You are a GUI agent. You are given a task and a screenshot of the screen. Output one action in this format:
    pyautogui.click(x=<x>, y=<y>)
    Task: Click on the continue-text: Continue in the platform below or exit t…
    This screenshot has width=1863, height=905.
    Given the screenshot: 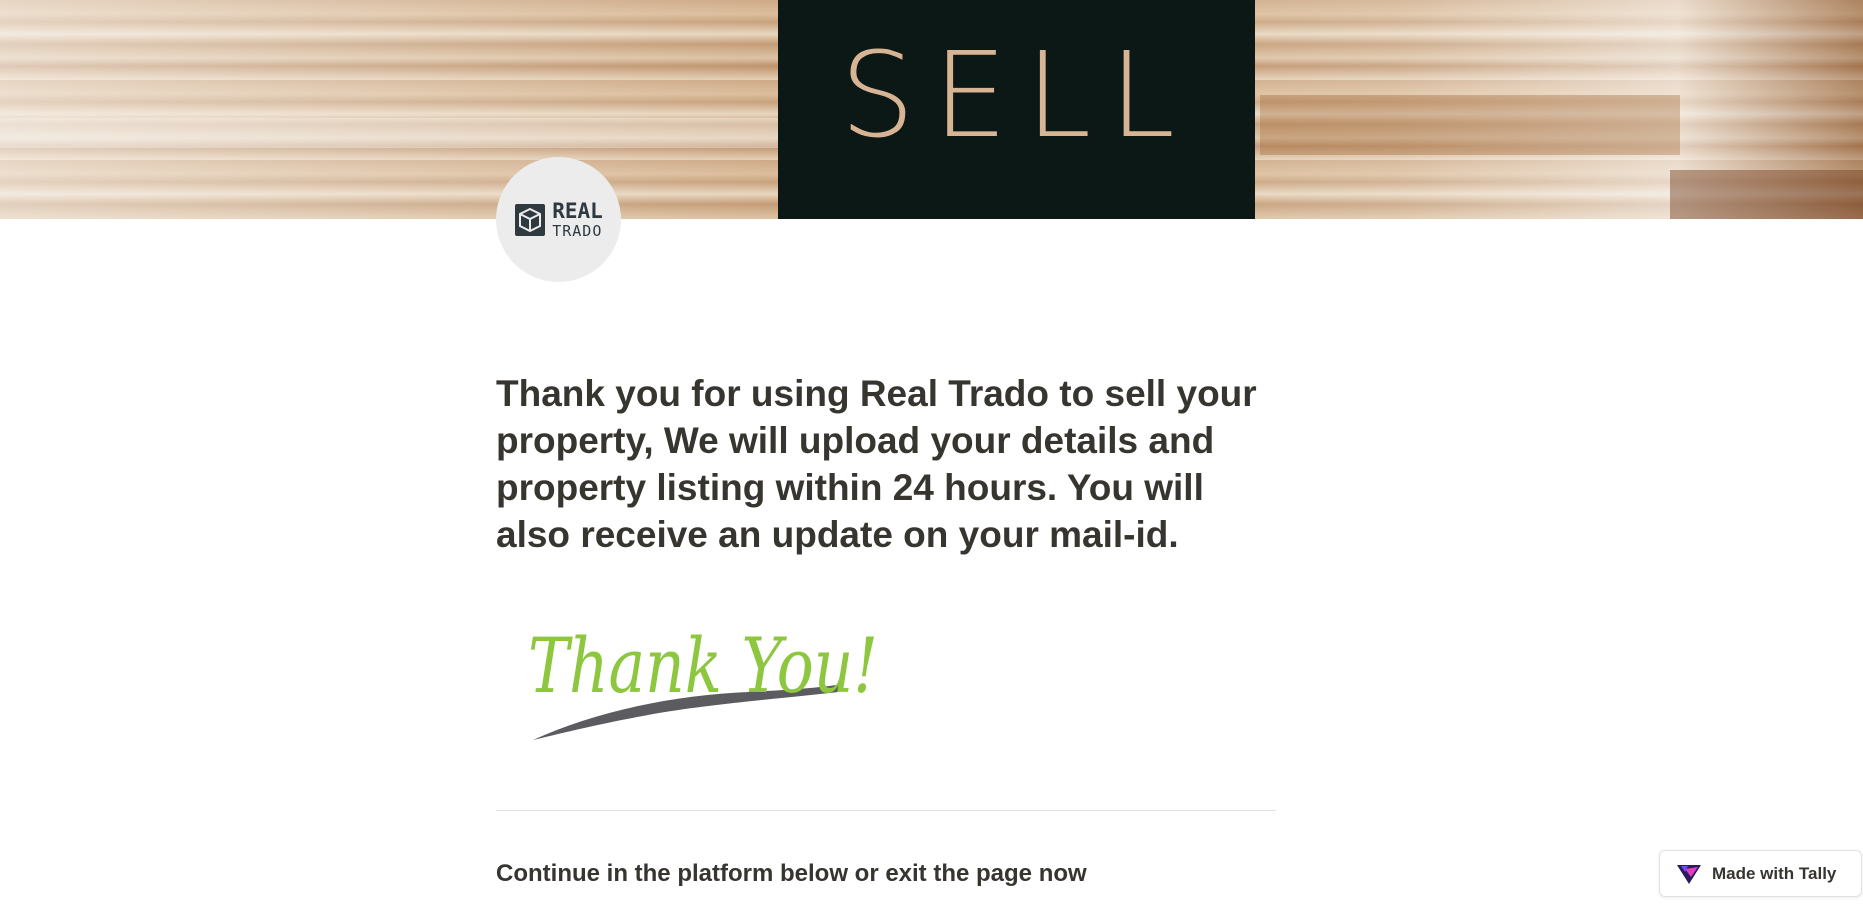 What is the action you would take?
    pyautogui.click(x=791, y=873)
    